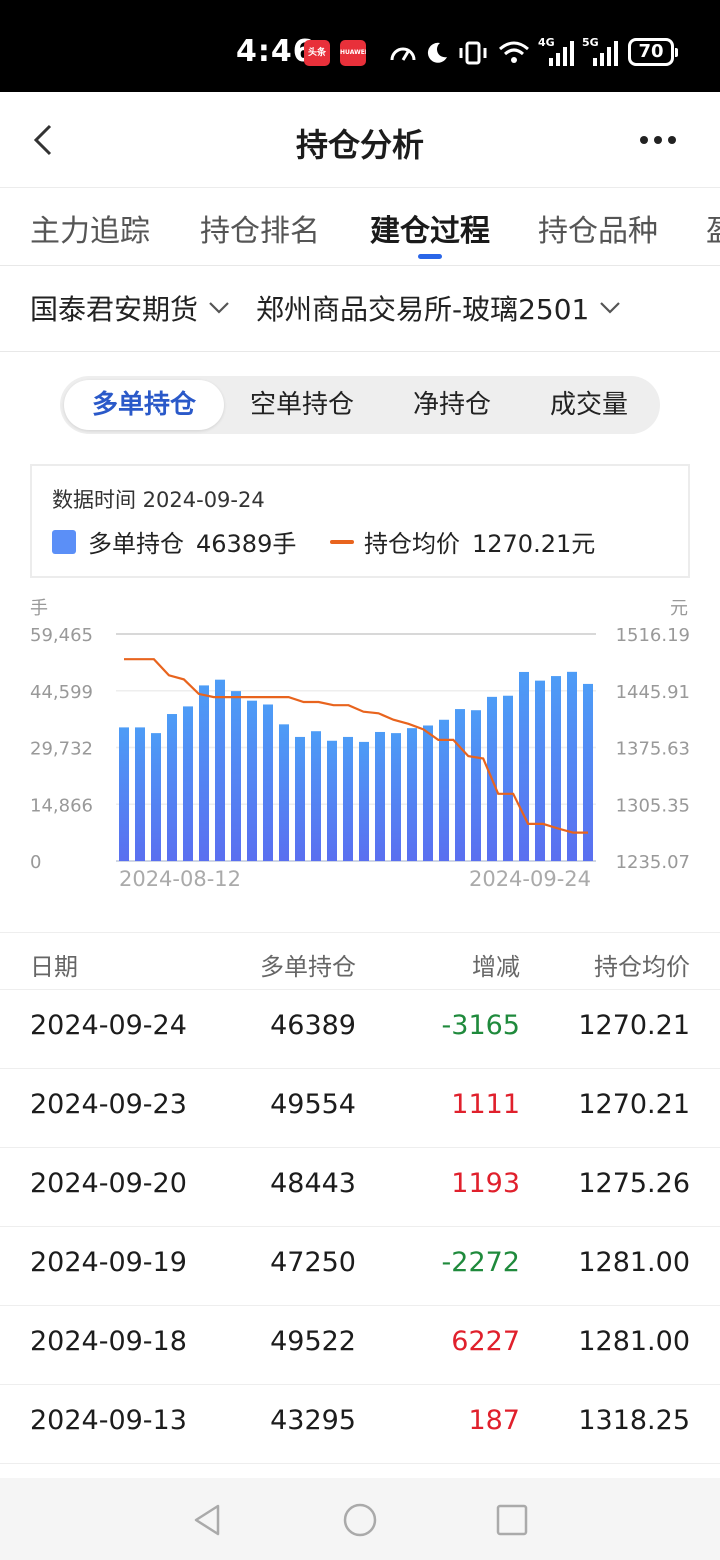 This screenshot has height=1560, width=720. Describe the element at coordinates (308, 967) in the screenshot. I see `header-long-position: 多单持仓` at that location.